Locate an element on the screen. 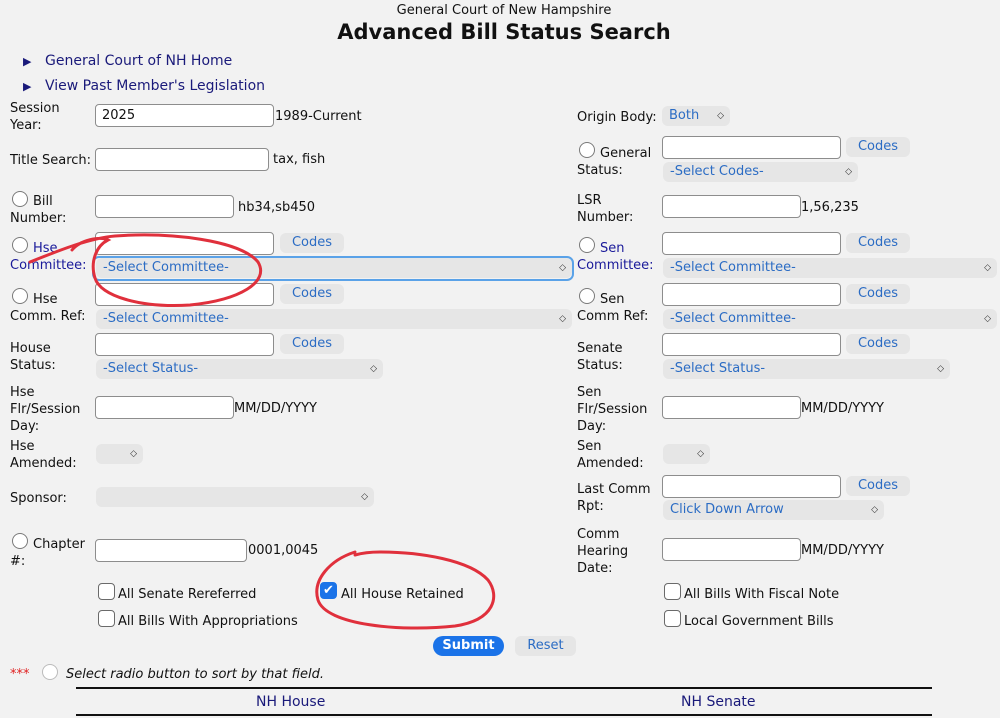 The image size is (1000, 718). site-subtitle: General Court of New Hampshire is located at coordinates (504, 10).